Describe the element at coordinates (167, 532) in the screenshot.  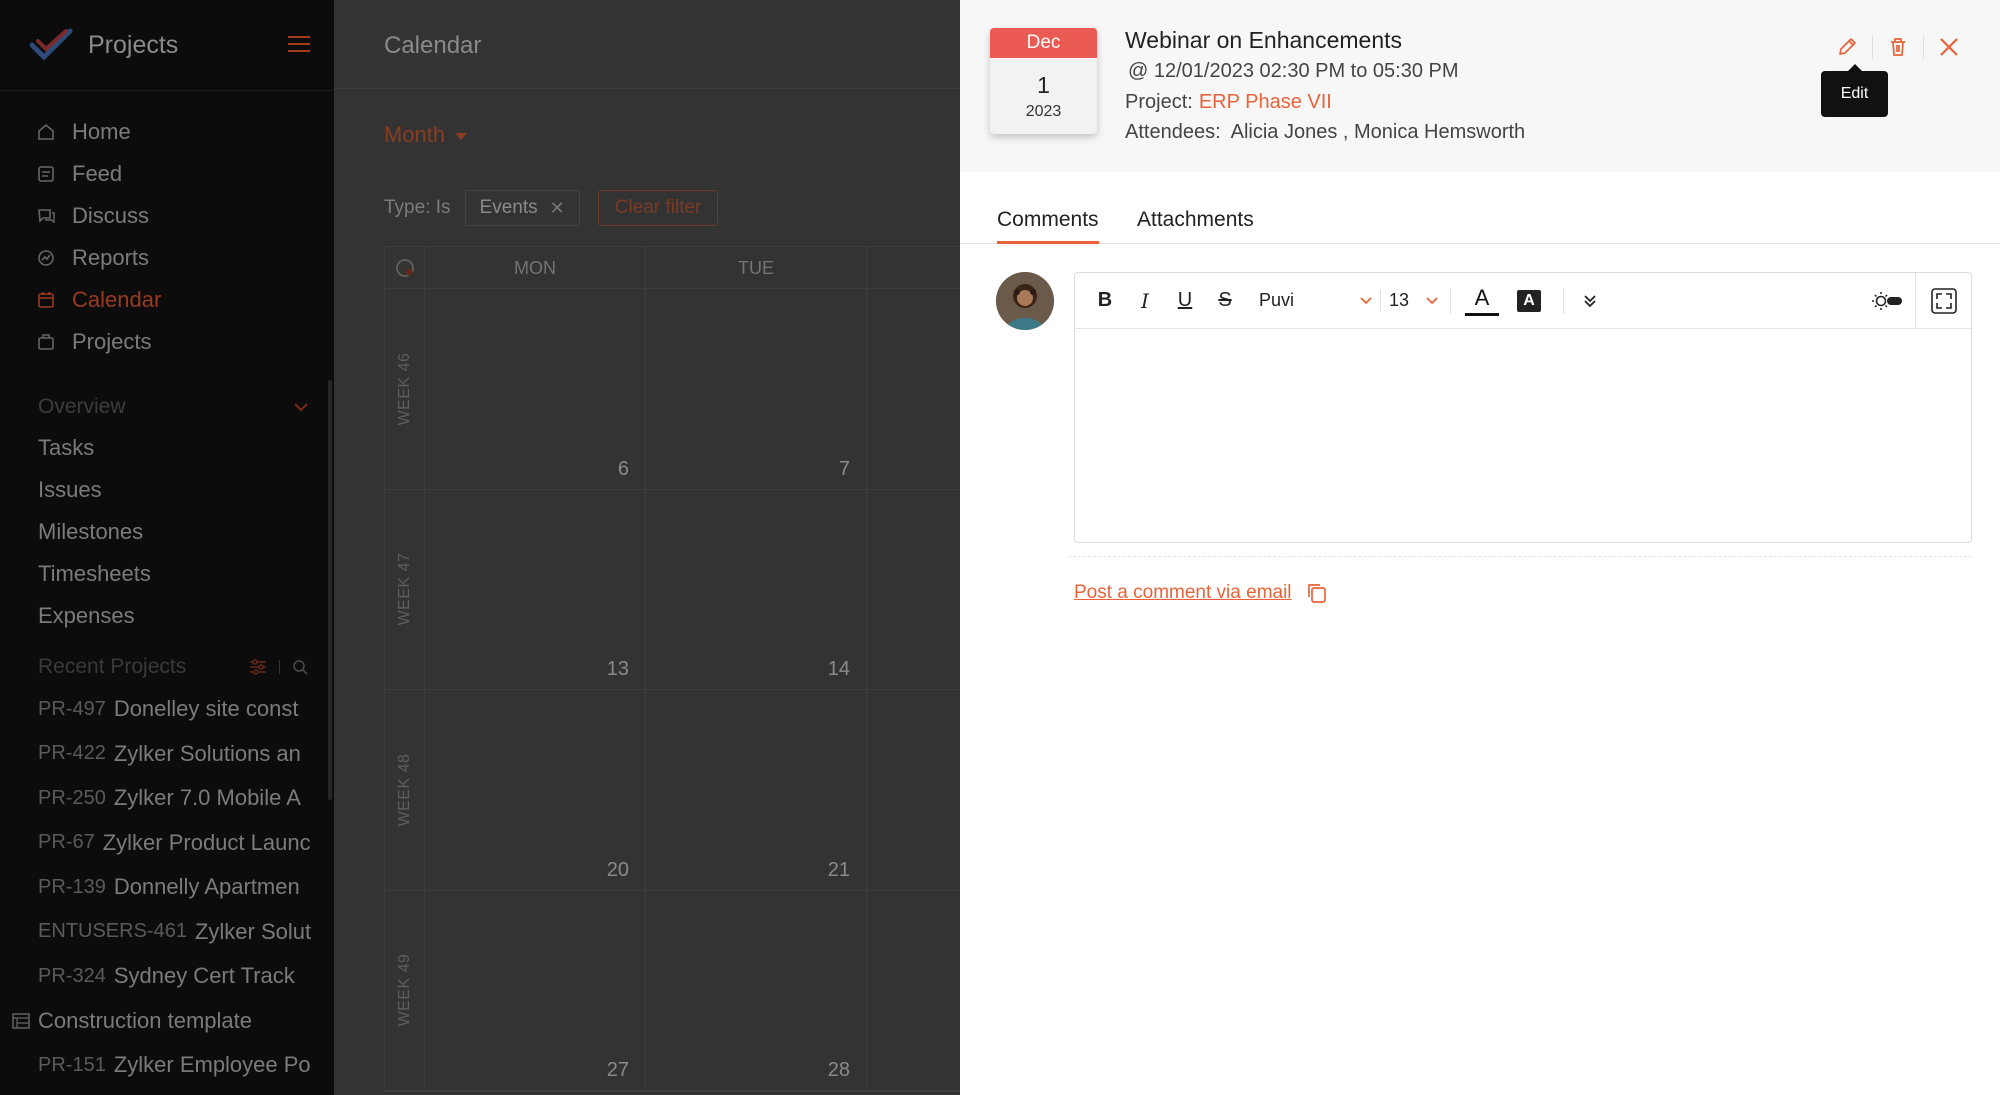
I see `nav-milestones: Milestones` at that location.